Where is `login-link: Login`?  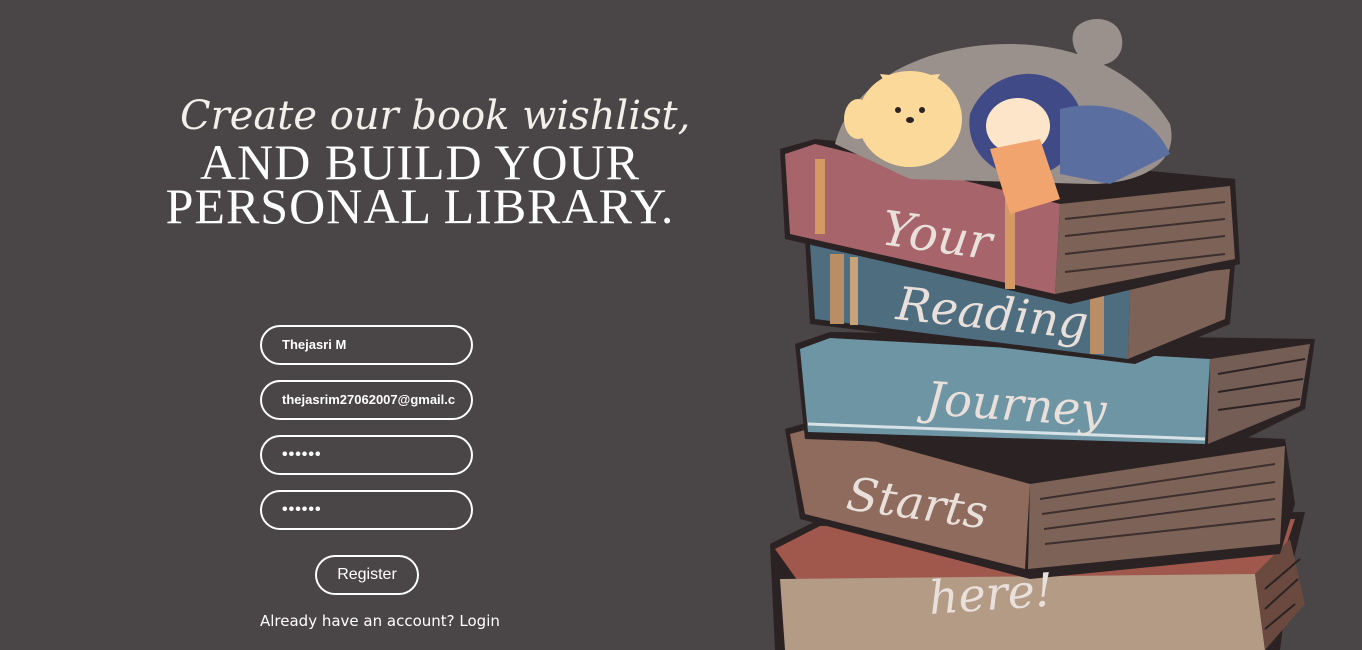
login-link: Login is located at coordinates (479, 621).